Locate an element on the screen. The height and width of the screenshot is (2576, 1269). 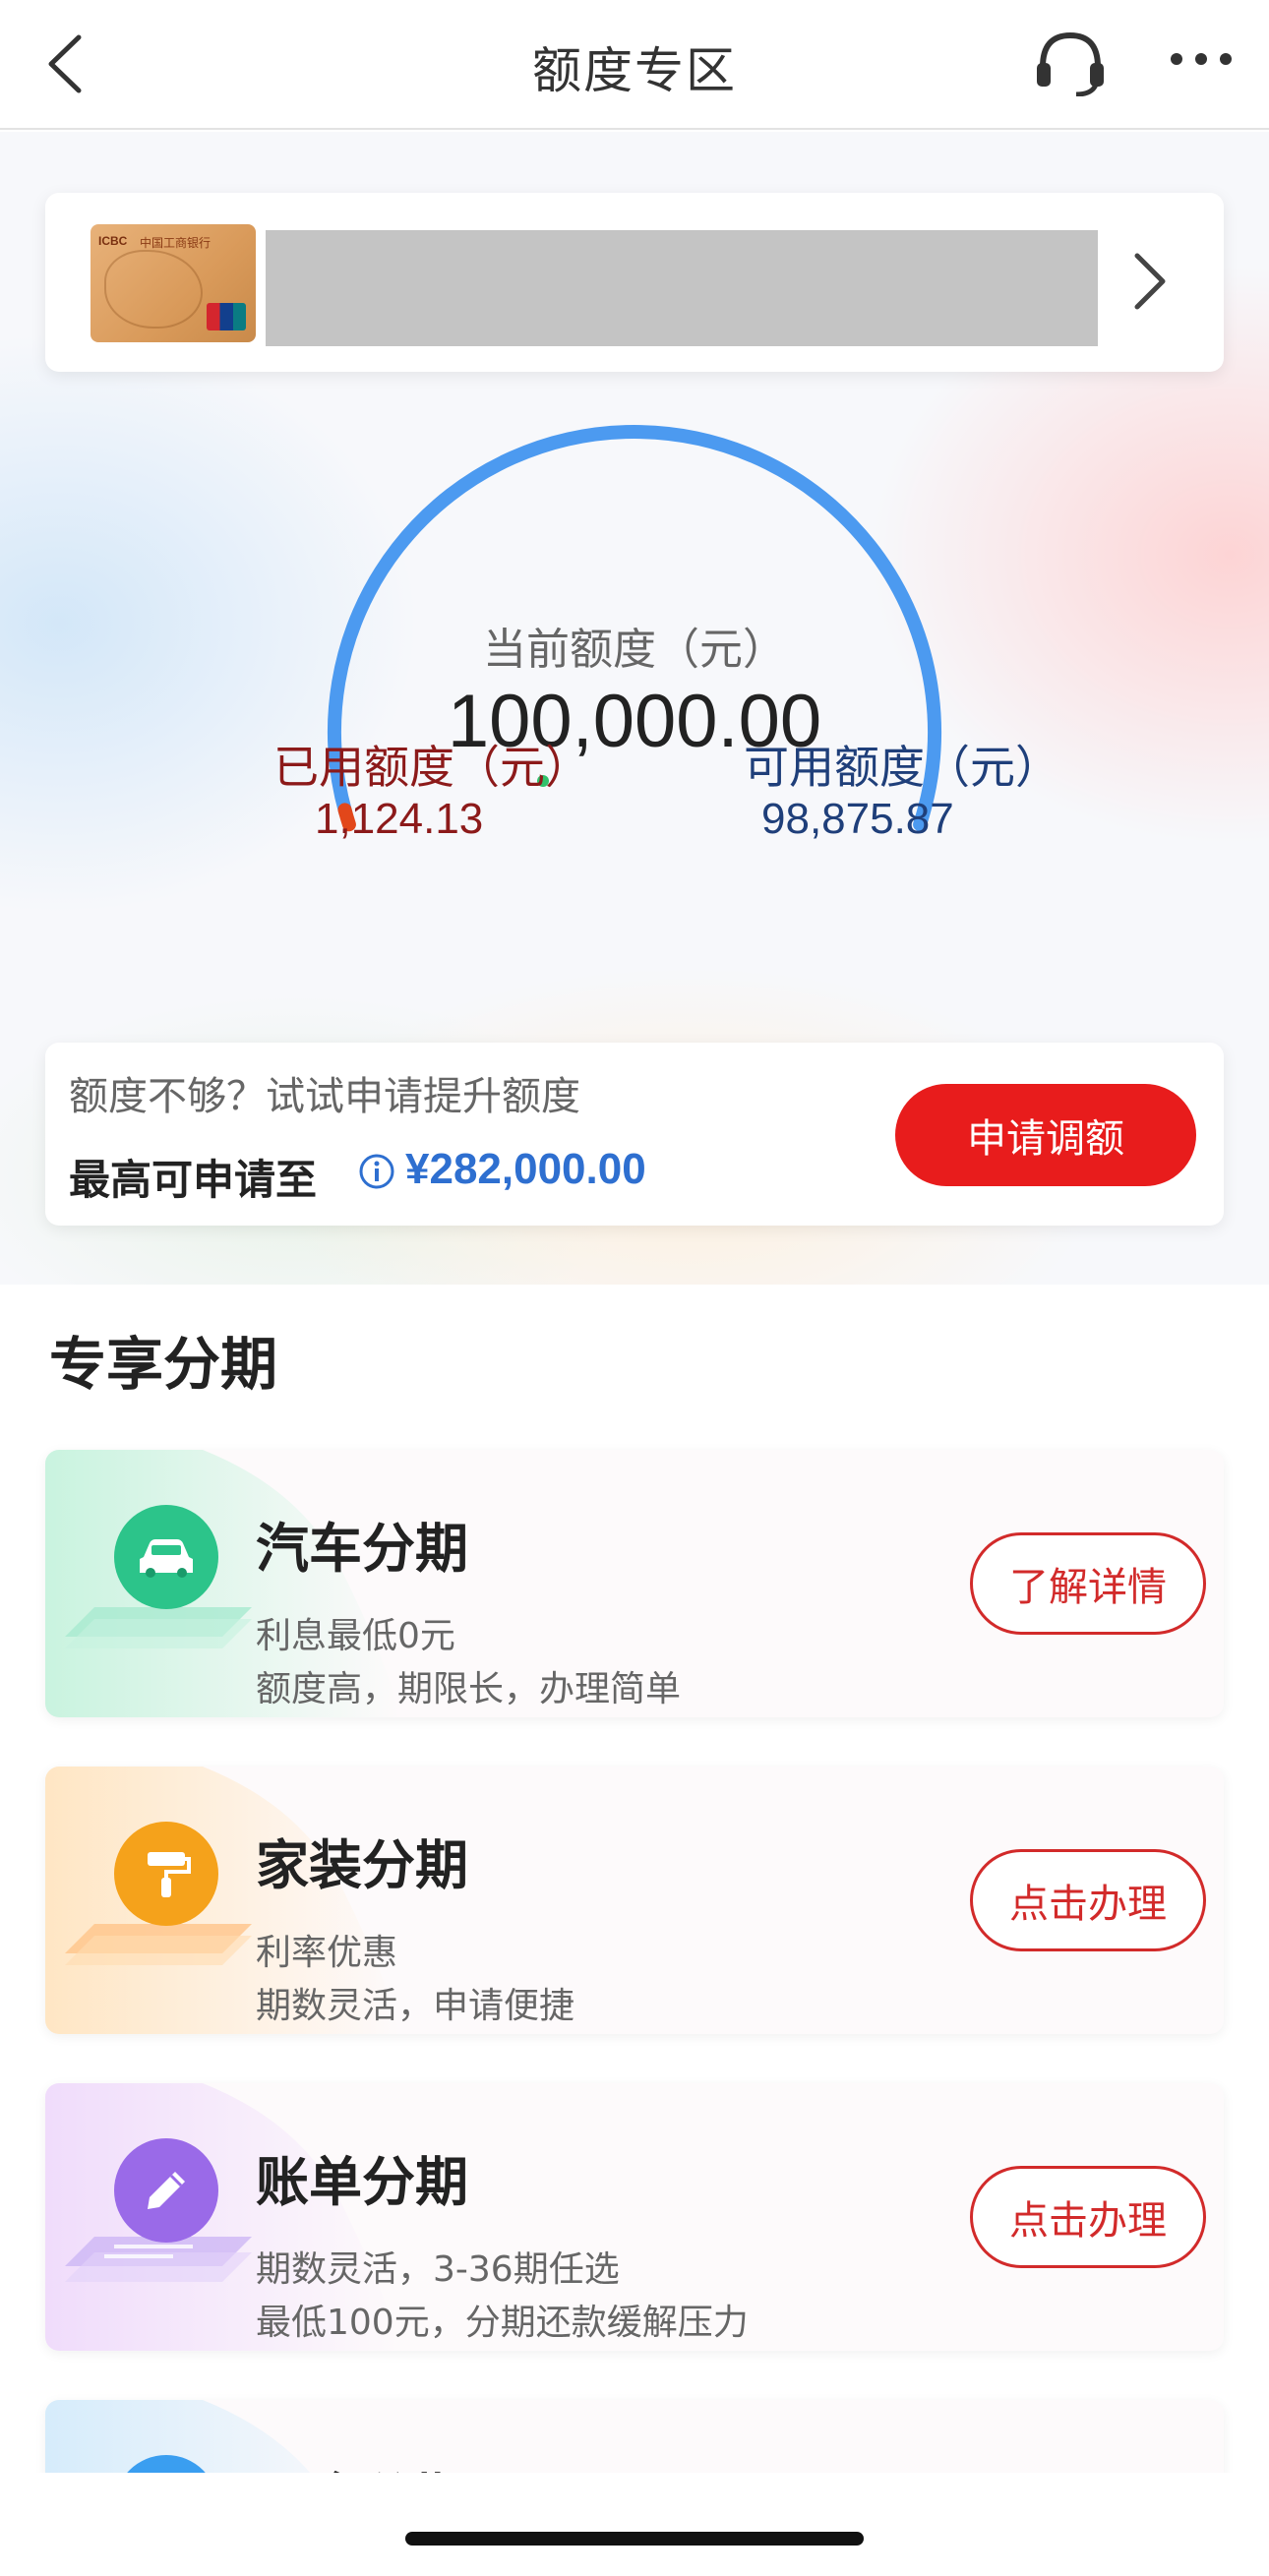
raise-limit-card: 额度不够？试试申请提升额度 最高可申请至 ¥282,000.00 申请调额 is located at coordinates (634, 1134).